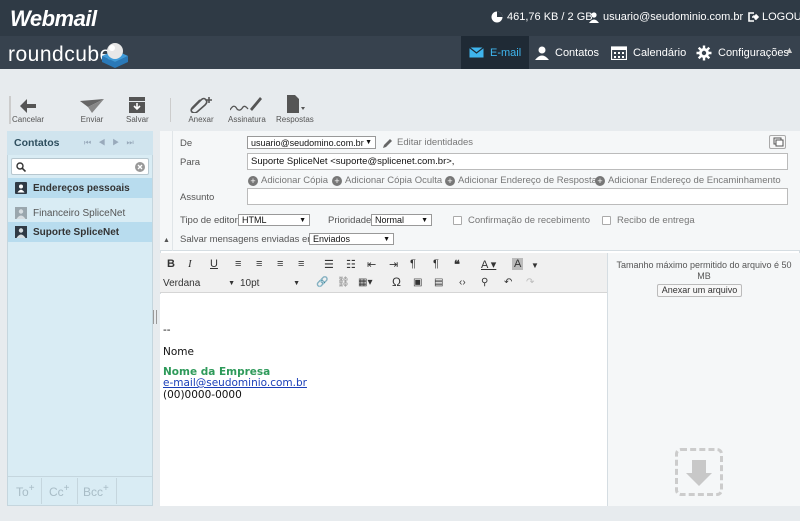 This screenshot has height=521, width=800. I want to click on panel-splitter, so click(155, 317).